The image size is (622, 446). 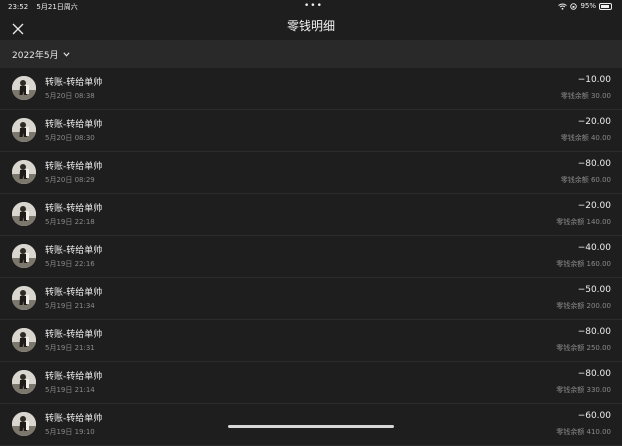 I want to click on transaction-balance: 零钱余额 160.00, so click(x=583, y=264).